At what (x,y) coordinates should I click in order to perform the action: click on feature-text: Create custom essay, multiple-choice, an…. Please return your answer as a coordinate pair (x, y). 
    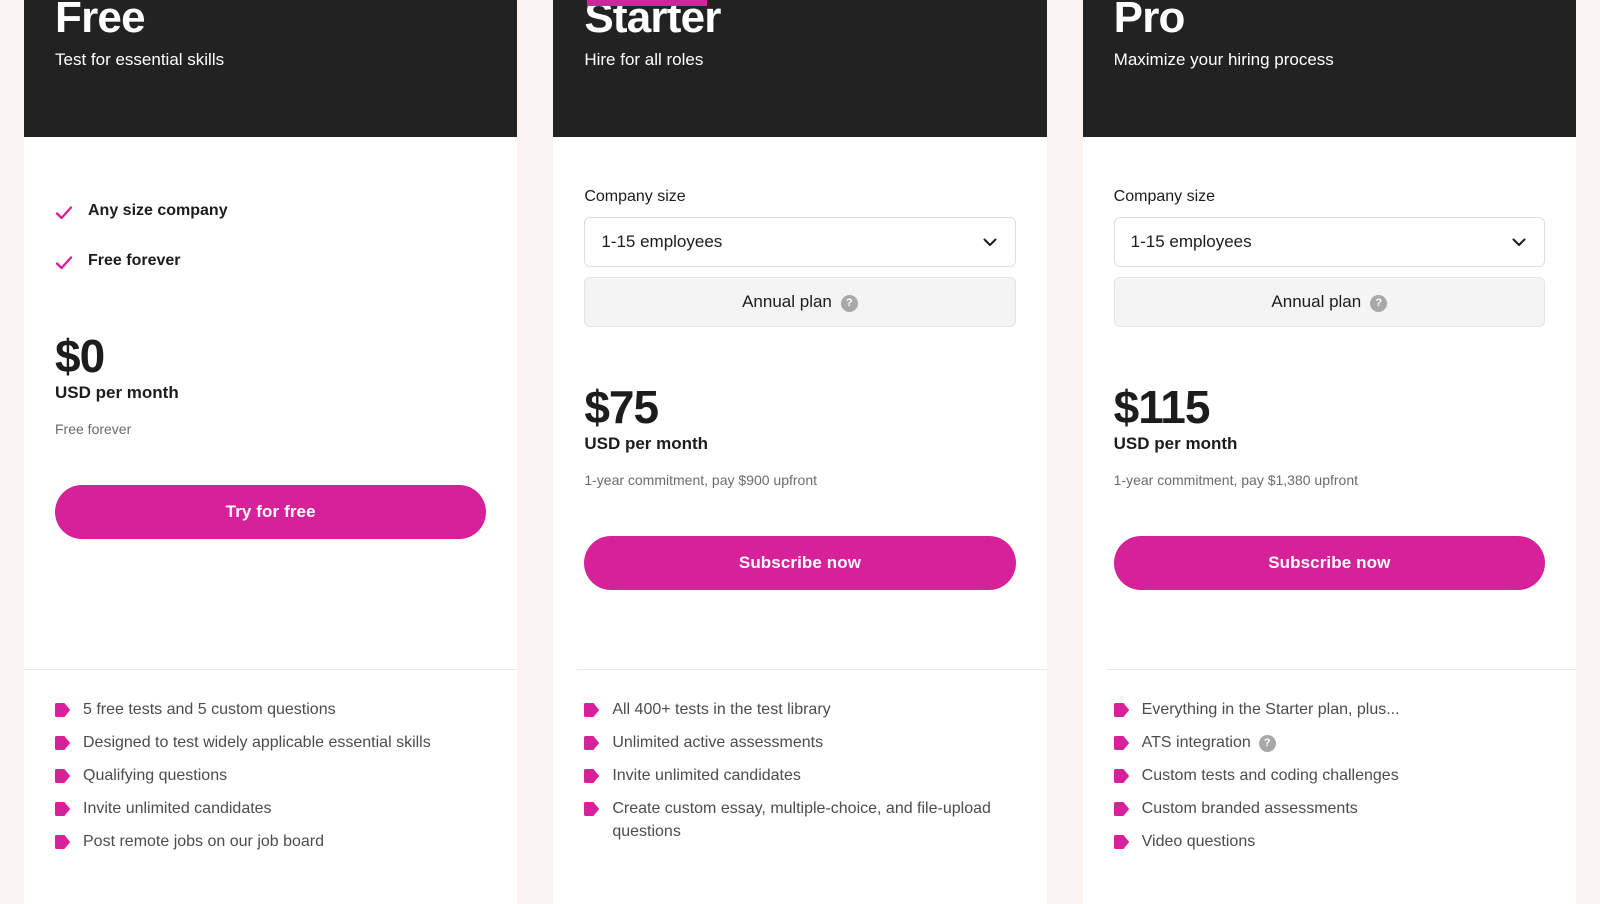
    Looking at the image, I should click on (801, 820).